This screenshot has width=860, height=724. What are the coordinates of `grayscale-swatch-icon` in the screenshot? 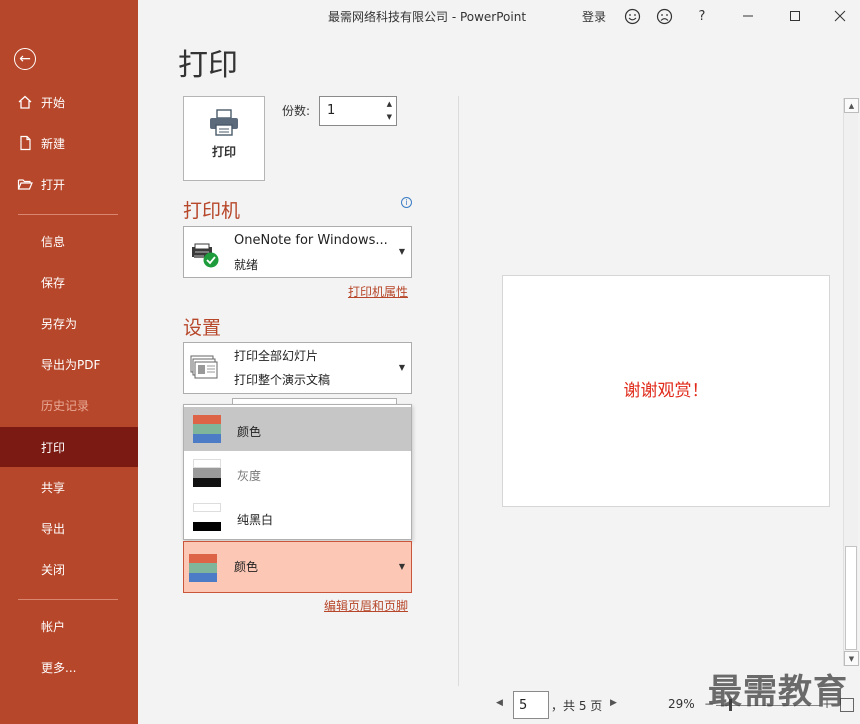 It's located at (207, 473).